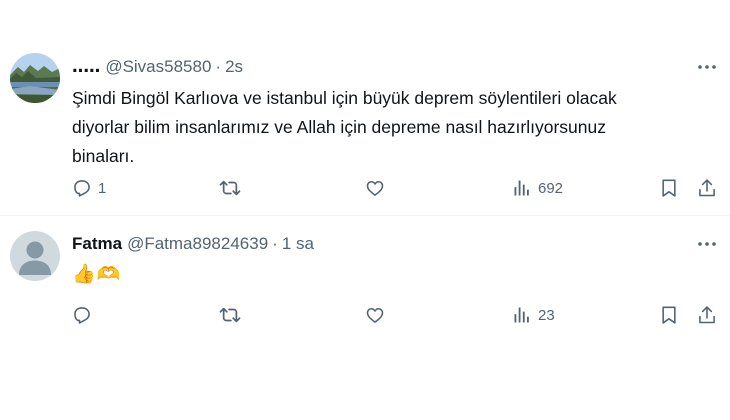  Describe the element at coordinates (84, 274) in the screenshot. I see `thumbs-up-emoji: 👍` at that location.